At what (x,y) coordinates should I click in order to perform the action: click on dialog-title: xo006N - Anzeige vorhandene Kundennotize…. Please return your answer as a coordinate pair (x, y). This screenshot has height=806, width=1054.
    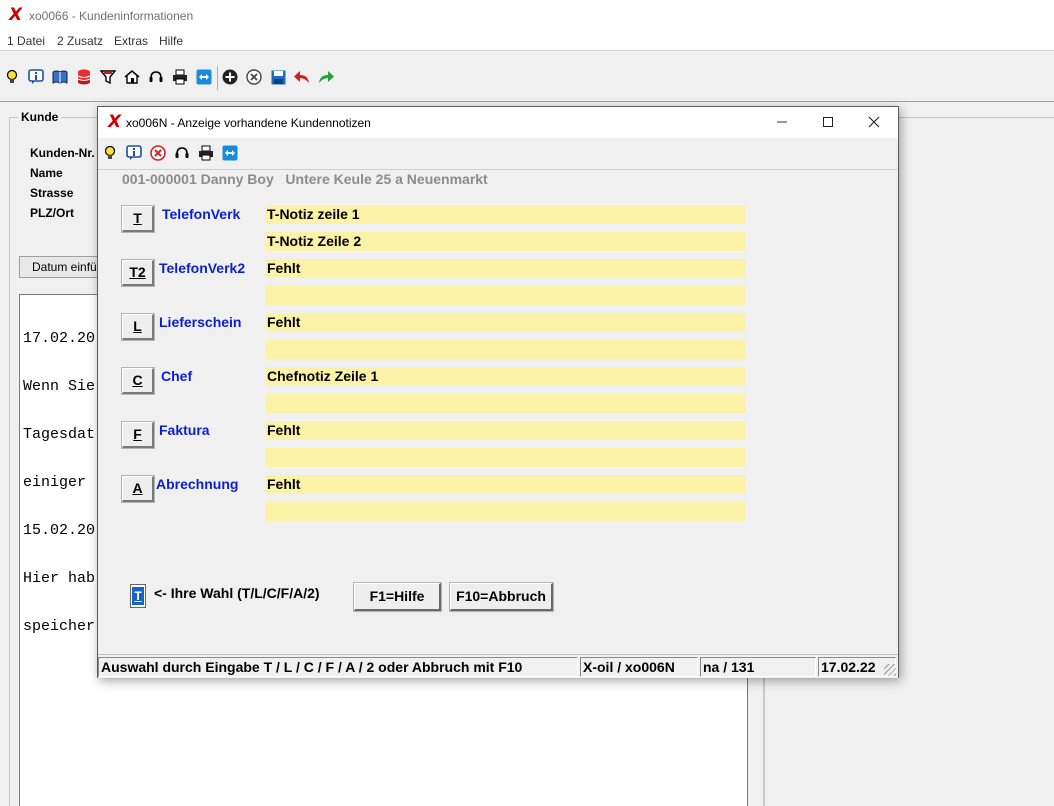
    Looking at the image, I should click on (248, 123).